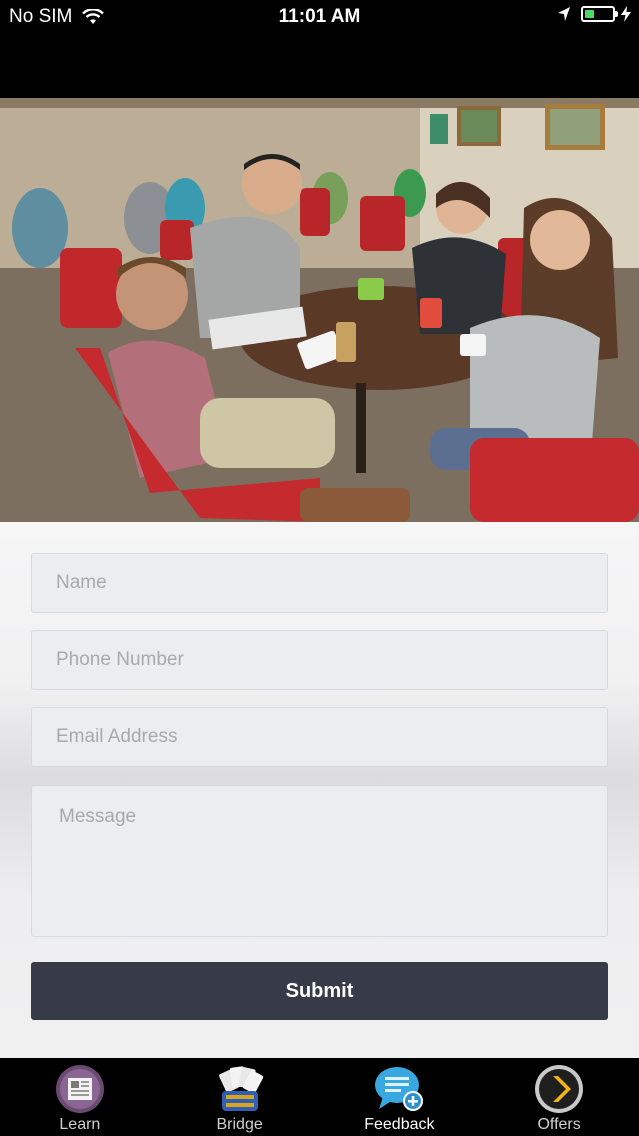 Image resolution: width=639 pixels, height=1136 pixels. I want to click on status-right, so click(594, 14).